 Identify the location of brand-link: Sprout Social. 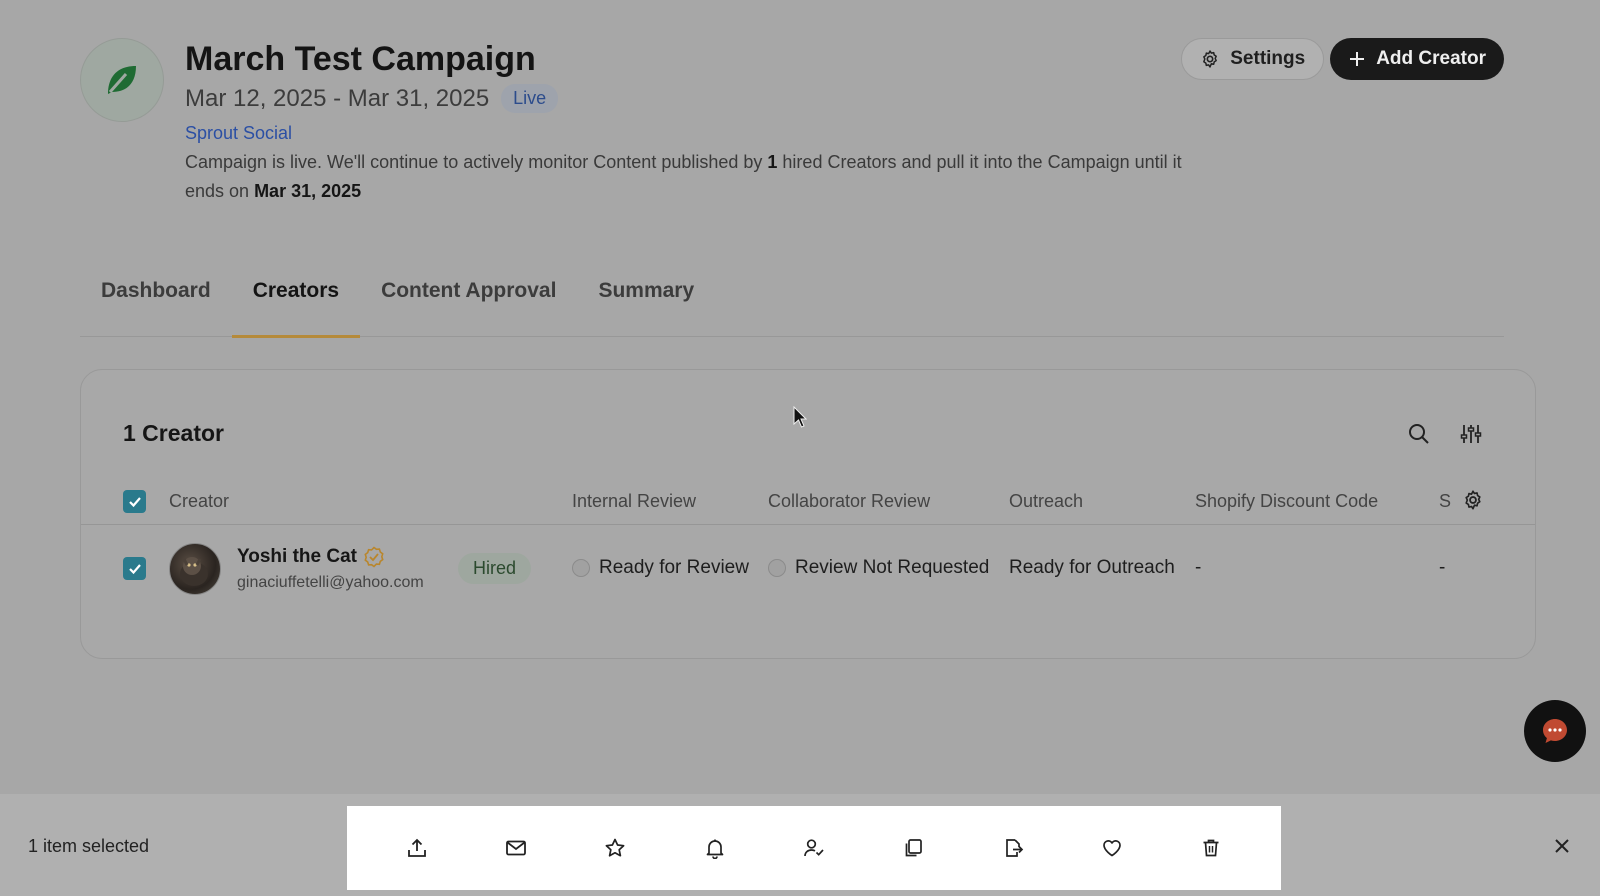
(690, 133).